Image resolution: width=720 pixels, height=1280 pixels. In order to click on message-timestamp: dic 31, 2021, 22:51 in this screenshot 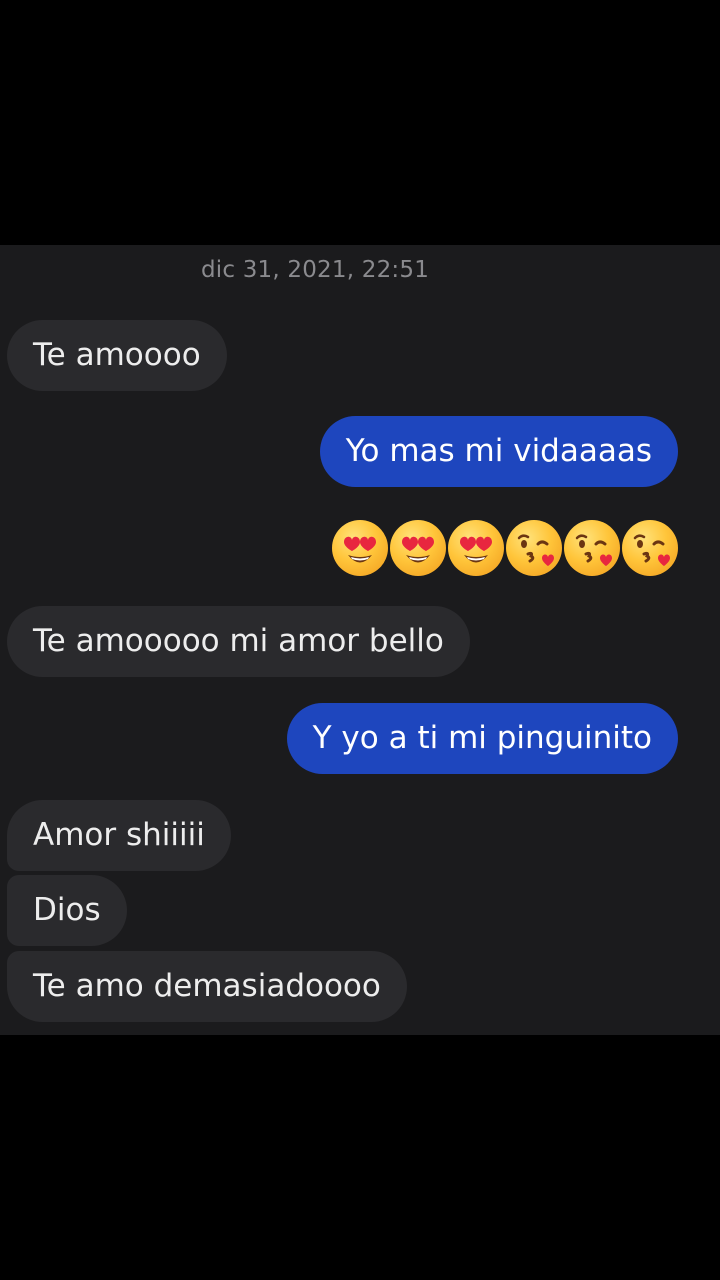, I will do `click(315, 270)`.